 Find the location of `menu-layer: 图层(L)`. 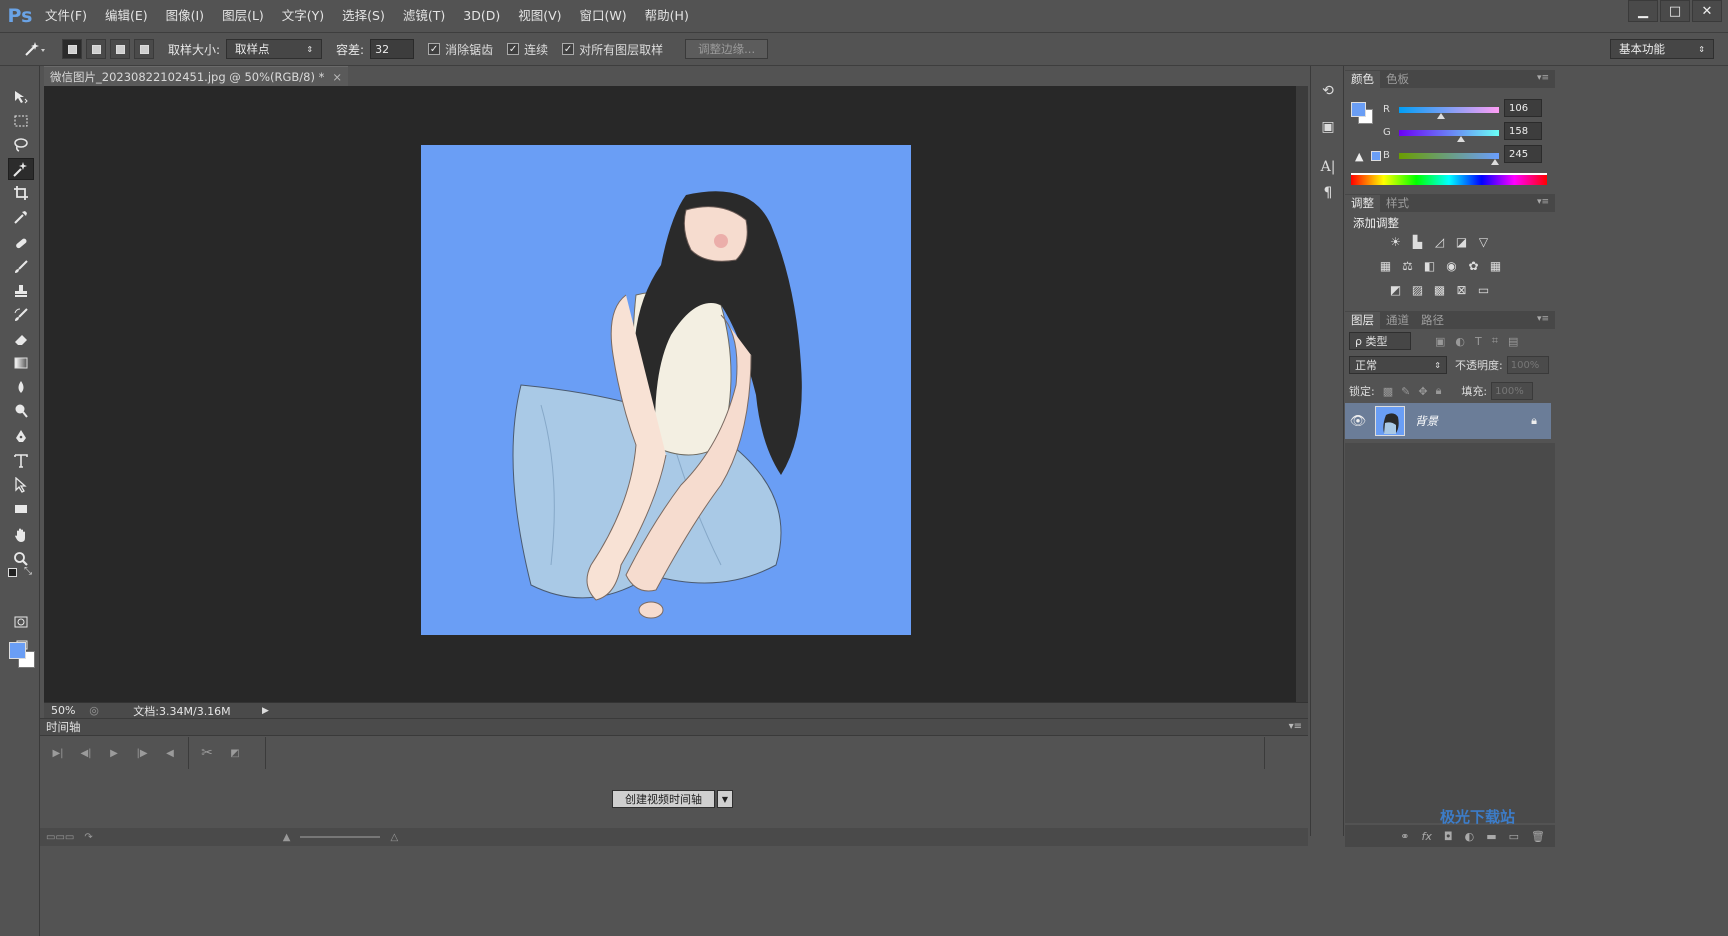

menu-layer: 图层(L) is located at coordinates (243, 16).